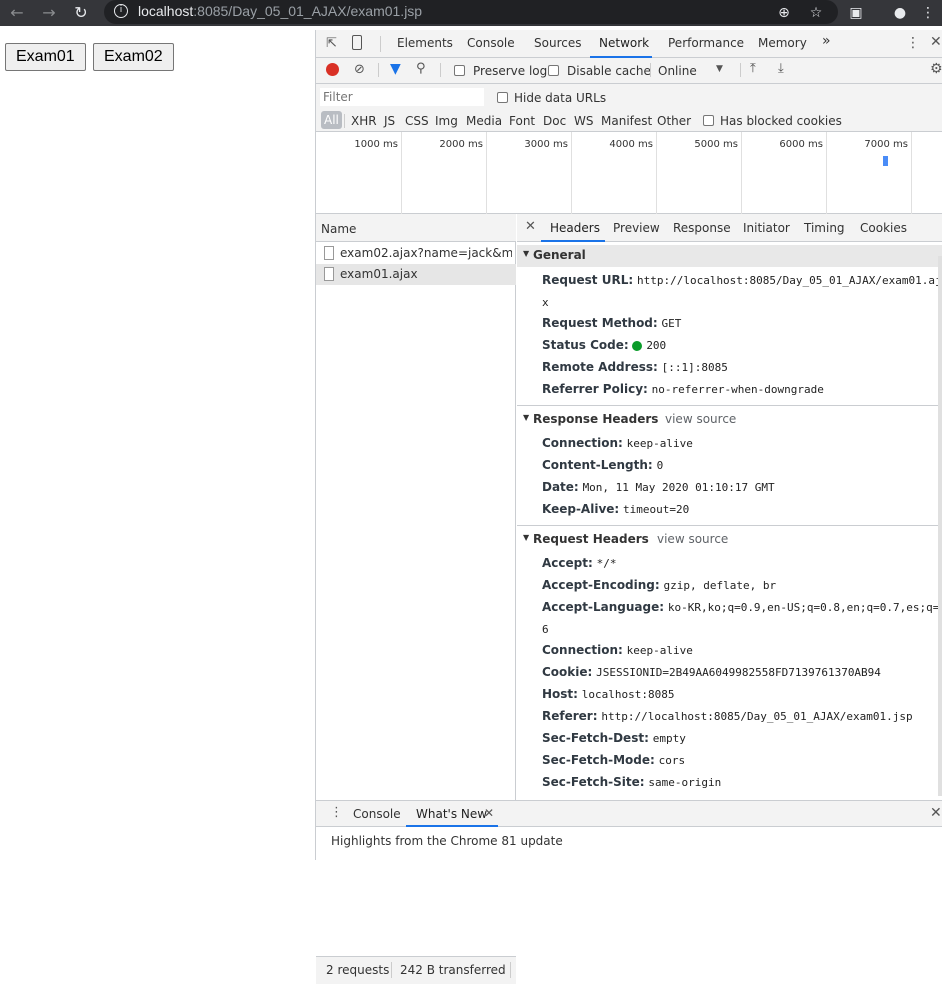 This screenshot has width=942, height=984. I want to click on tab-headers: Headers, so click(575, 228).